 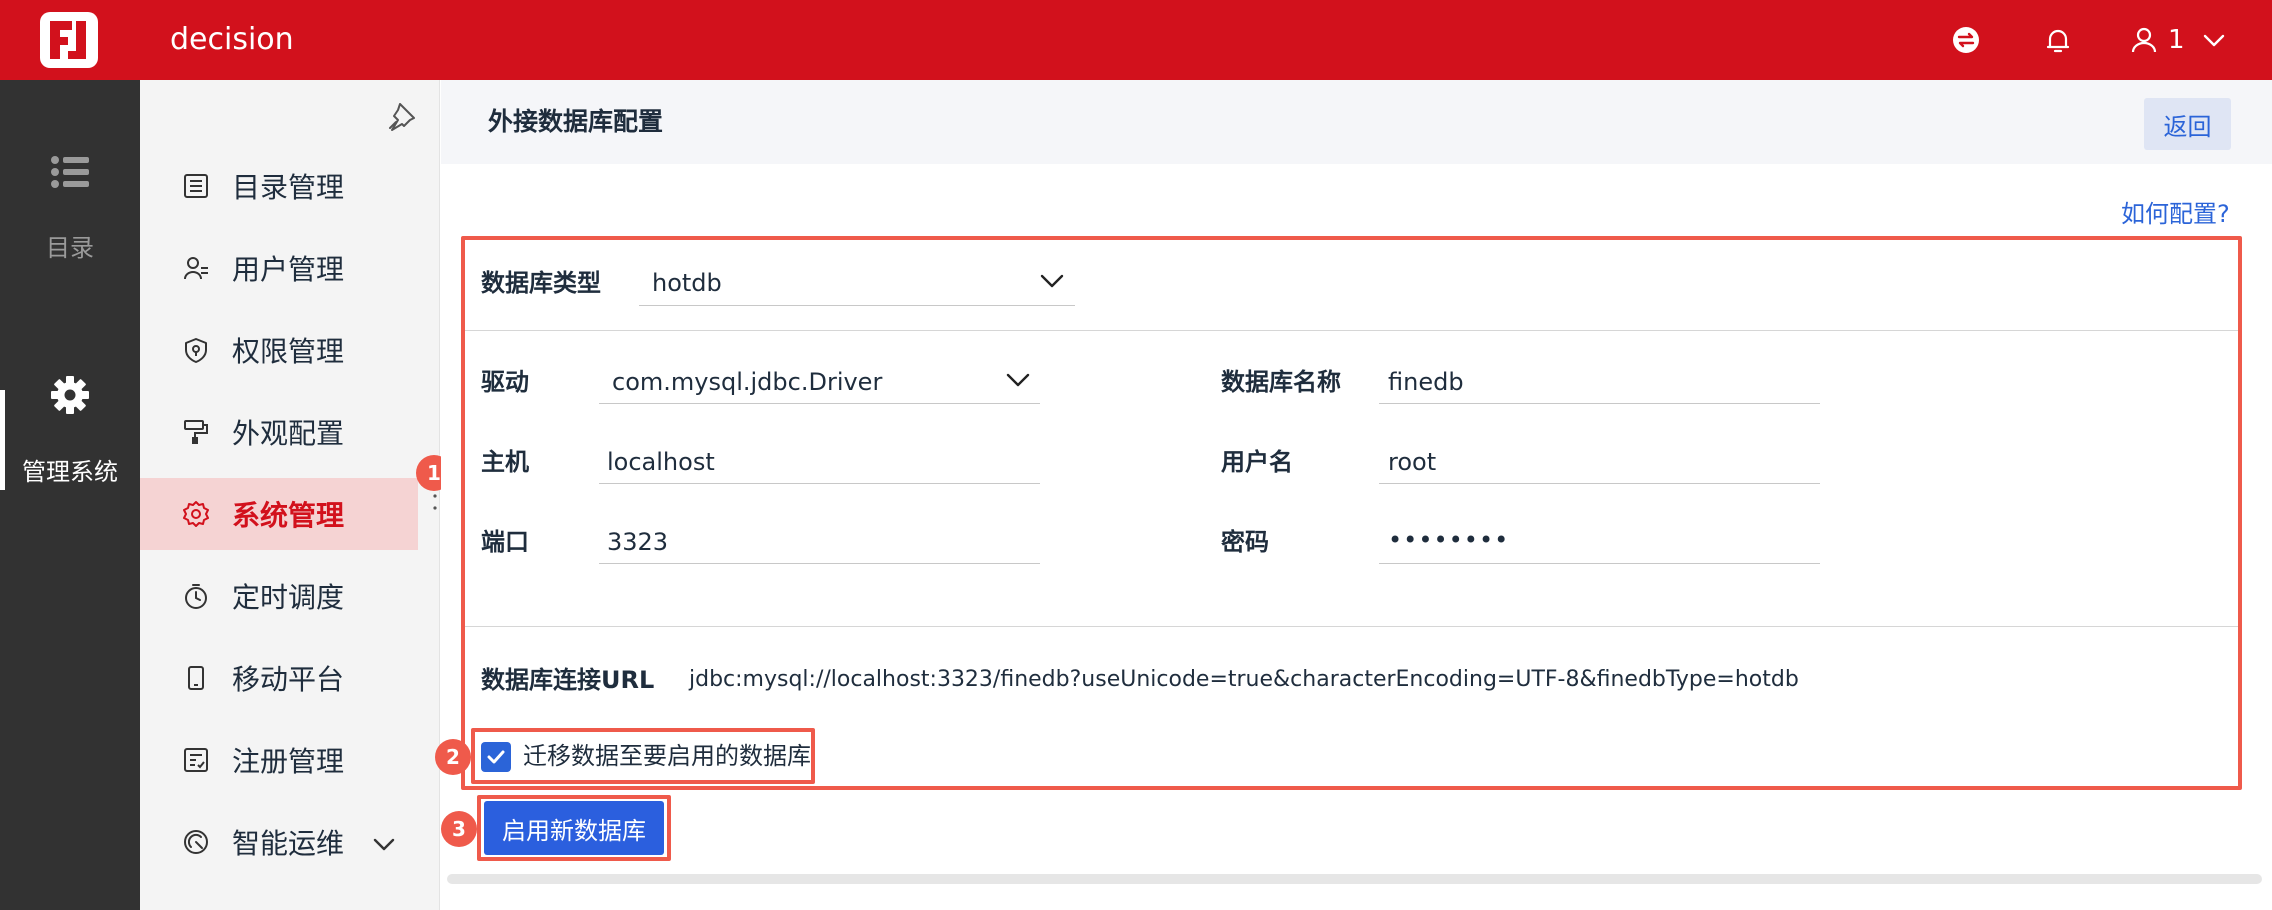 I want to click on url-label: 数据库连接URL, so click(x=568, y=680).